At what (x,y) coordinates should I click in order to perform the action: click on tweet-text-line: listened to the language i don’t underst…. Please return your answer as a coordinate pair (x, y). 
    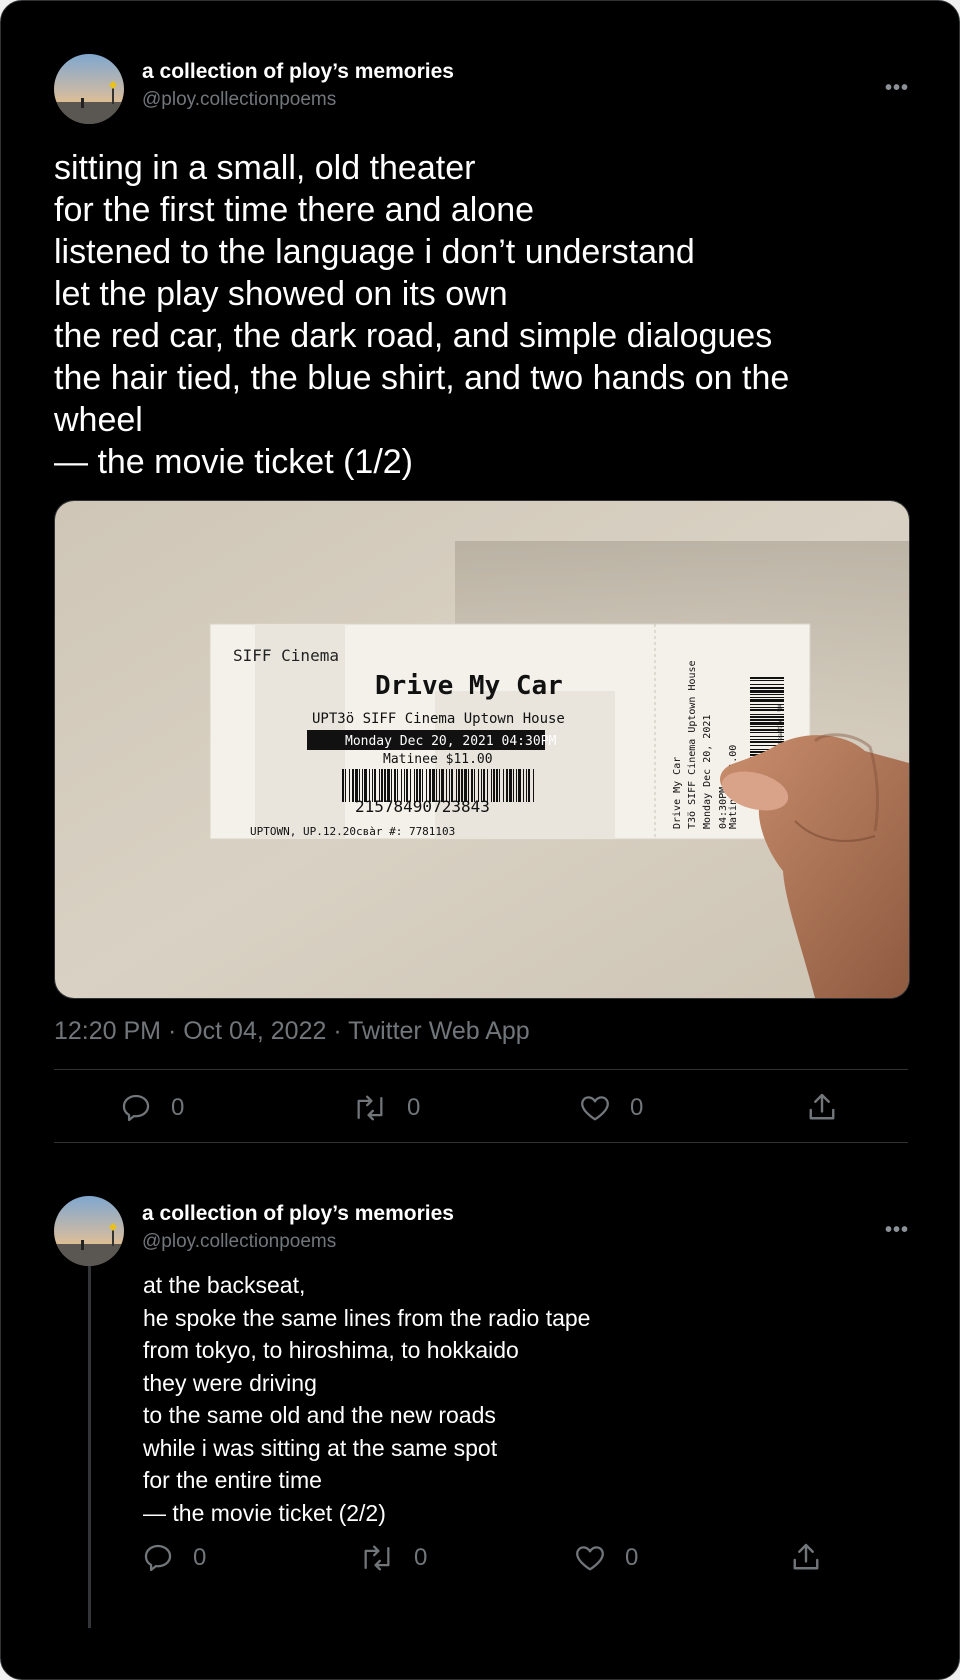
    Looking at the image, I should click on (374, 252).